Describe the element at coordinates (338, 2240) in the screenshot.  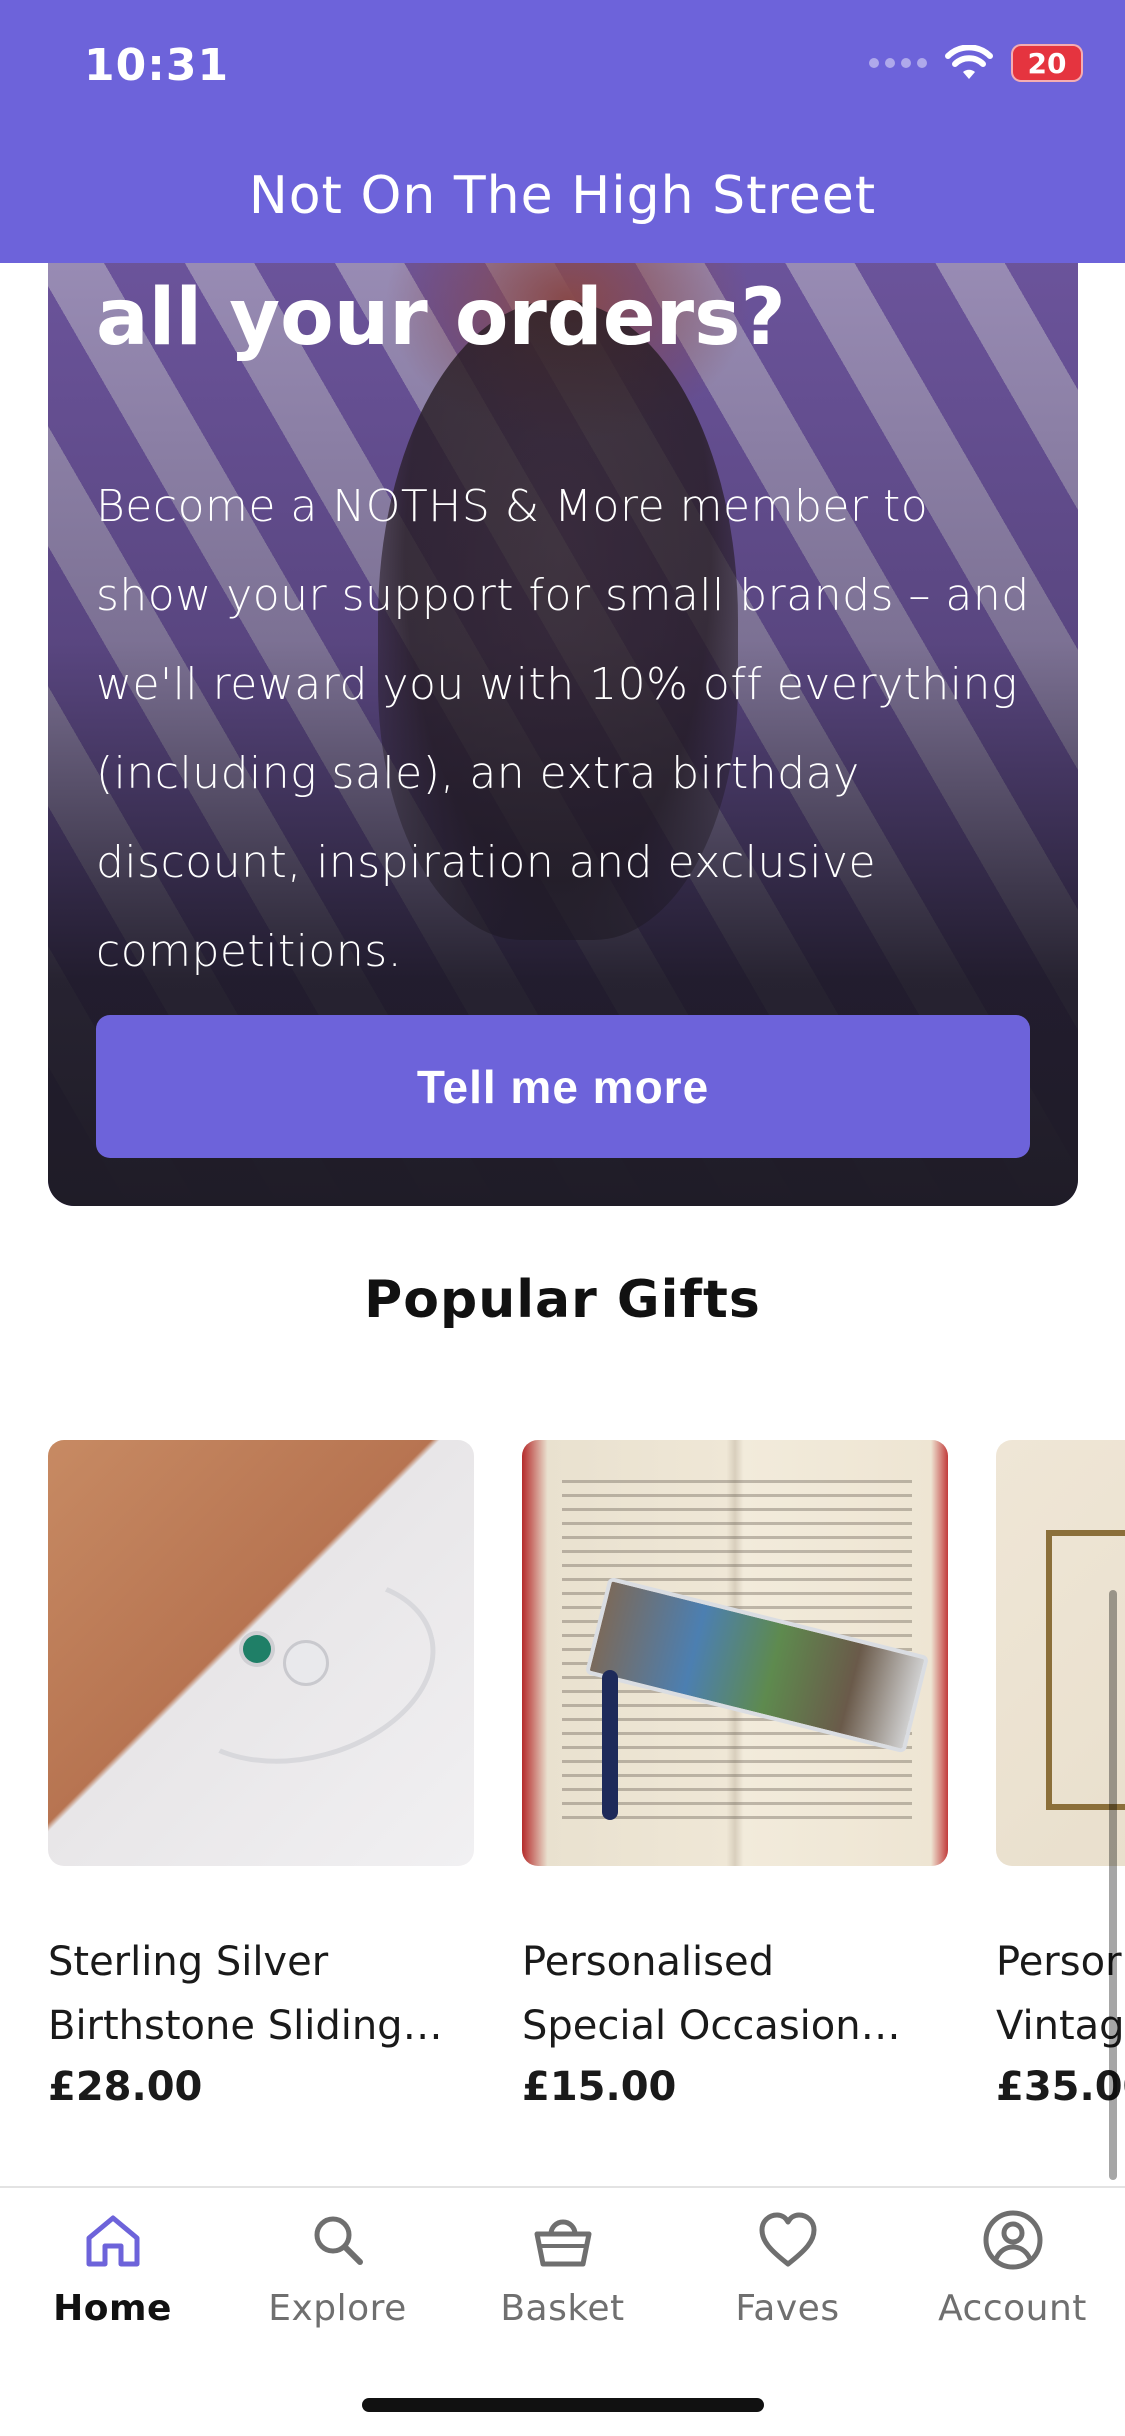
I see `search-icon` at that location.